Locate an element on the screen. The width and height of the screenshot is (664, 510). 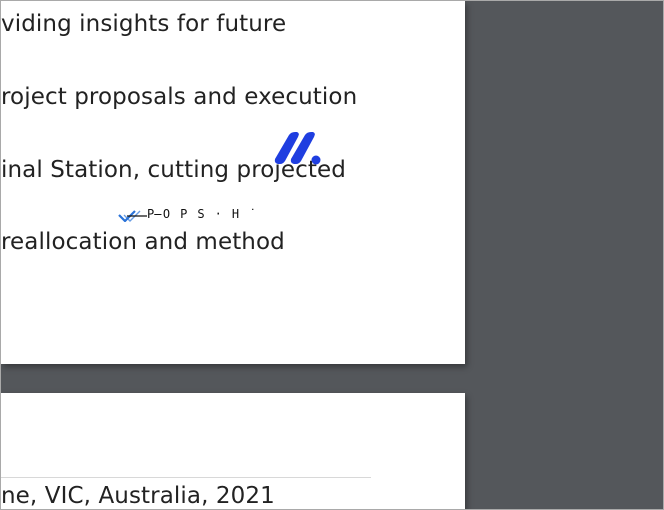
check-icon is located at coordinates (132, 216).